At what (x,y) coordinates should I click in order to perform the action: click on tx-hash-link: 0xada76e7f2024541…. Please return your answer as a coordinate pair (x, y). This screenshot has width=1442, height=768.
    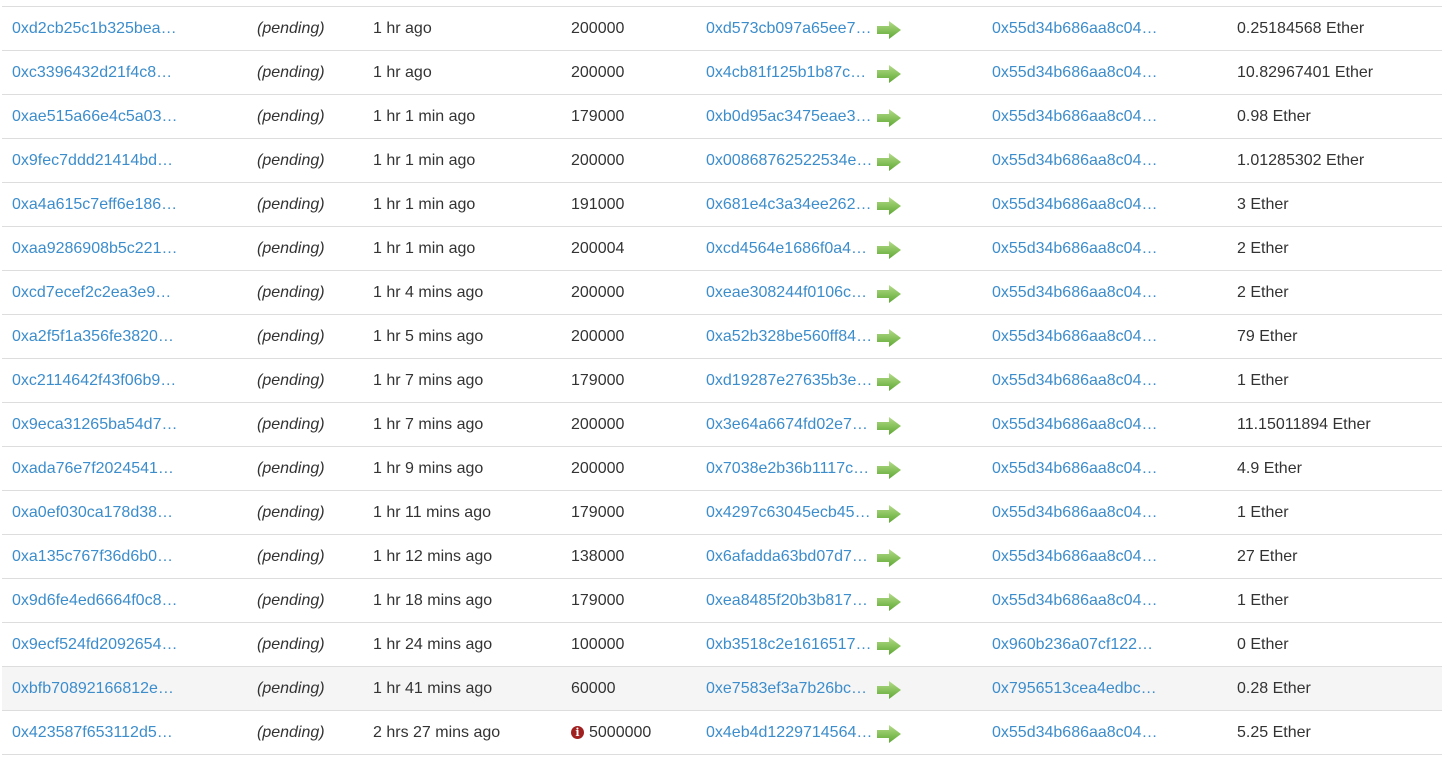
    Looking at the image, I should click on (93, 468).